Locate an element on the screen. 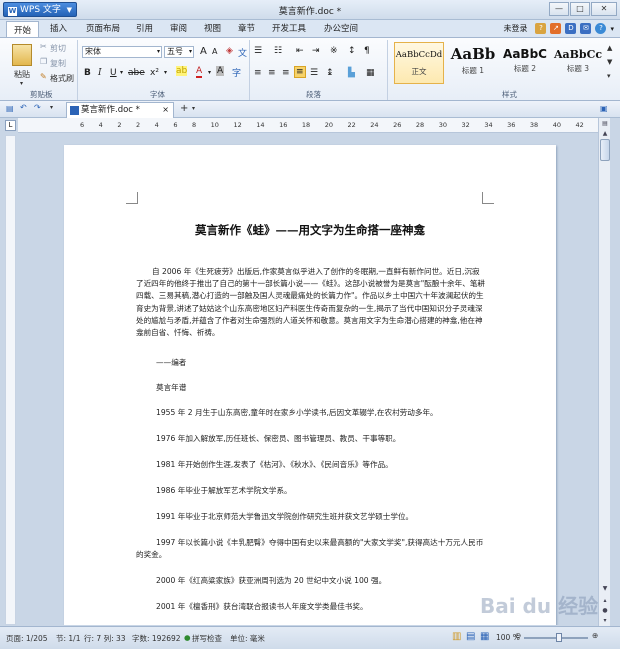 The width and height of the screenshot is (620, 649). styles-scroll-up-icon: ▲ is located at coordinates (609, 48).